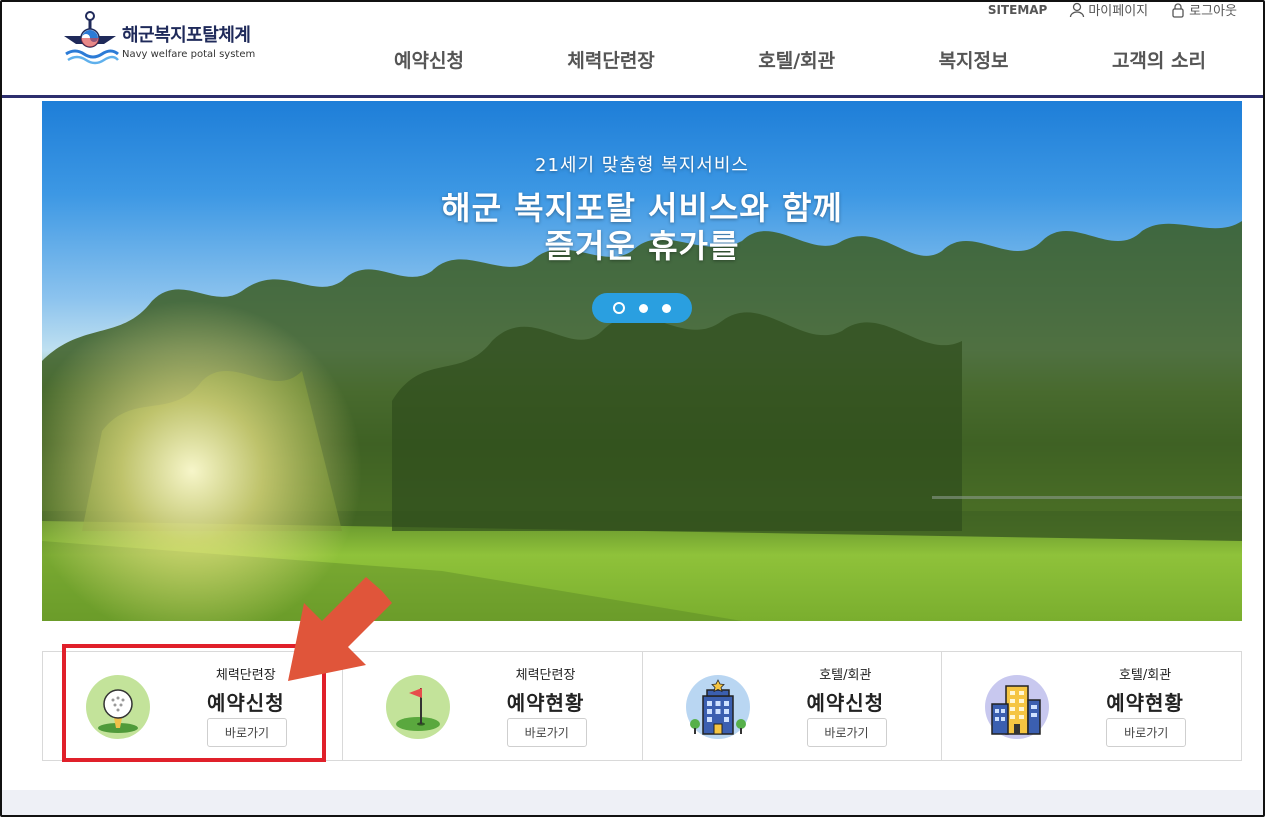  I want to click on slide-pagination, so click(642, 308).